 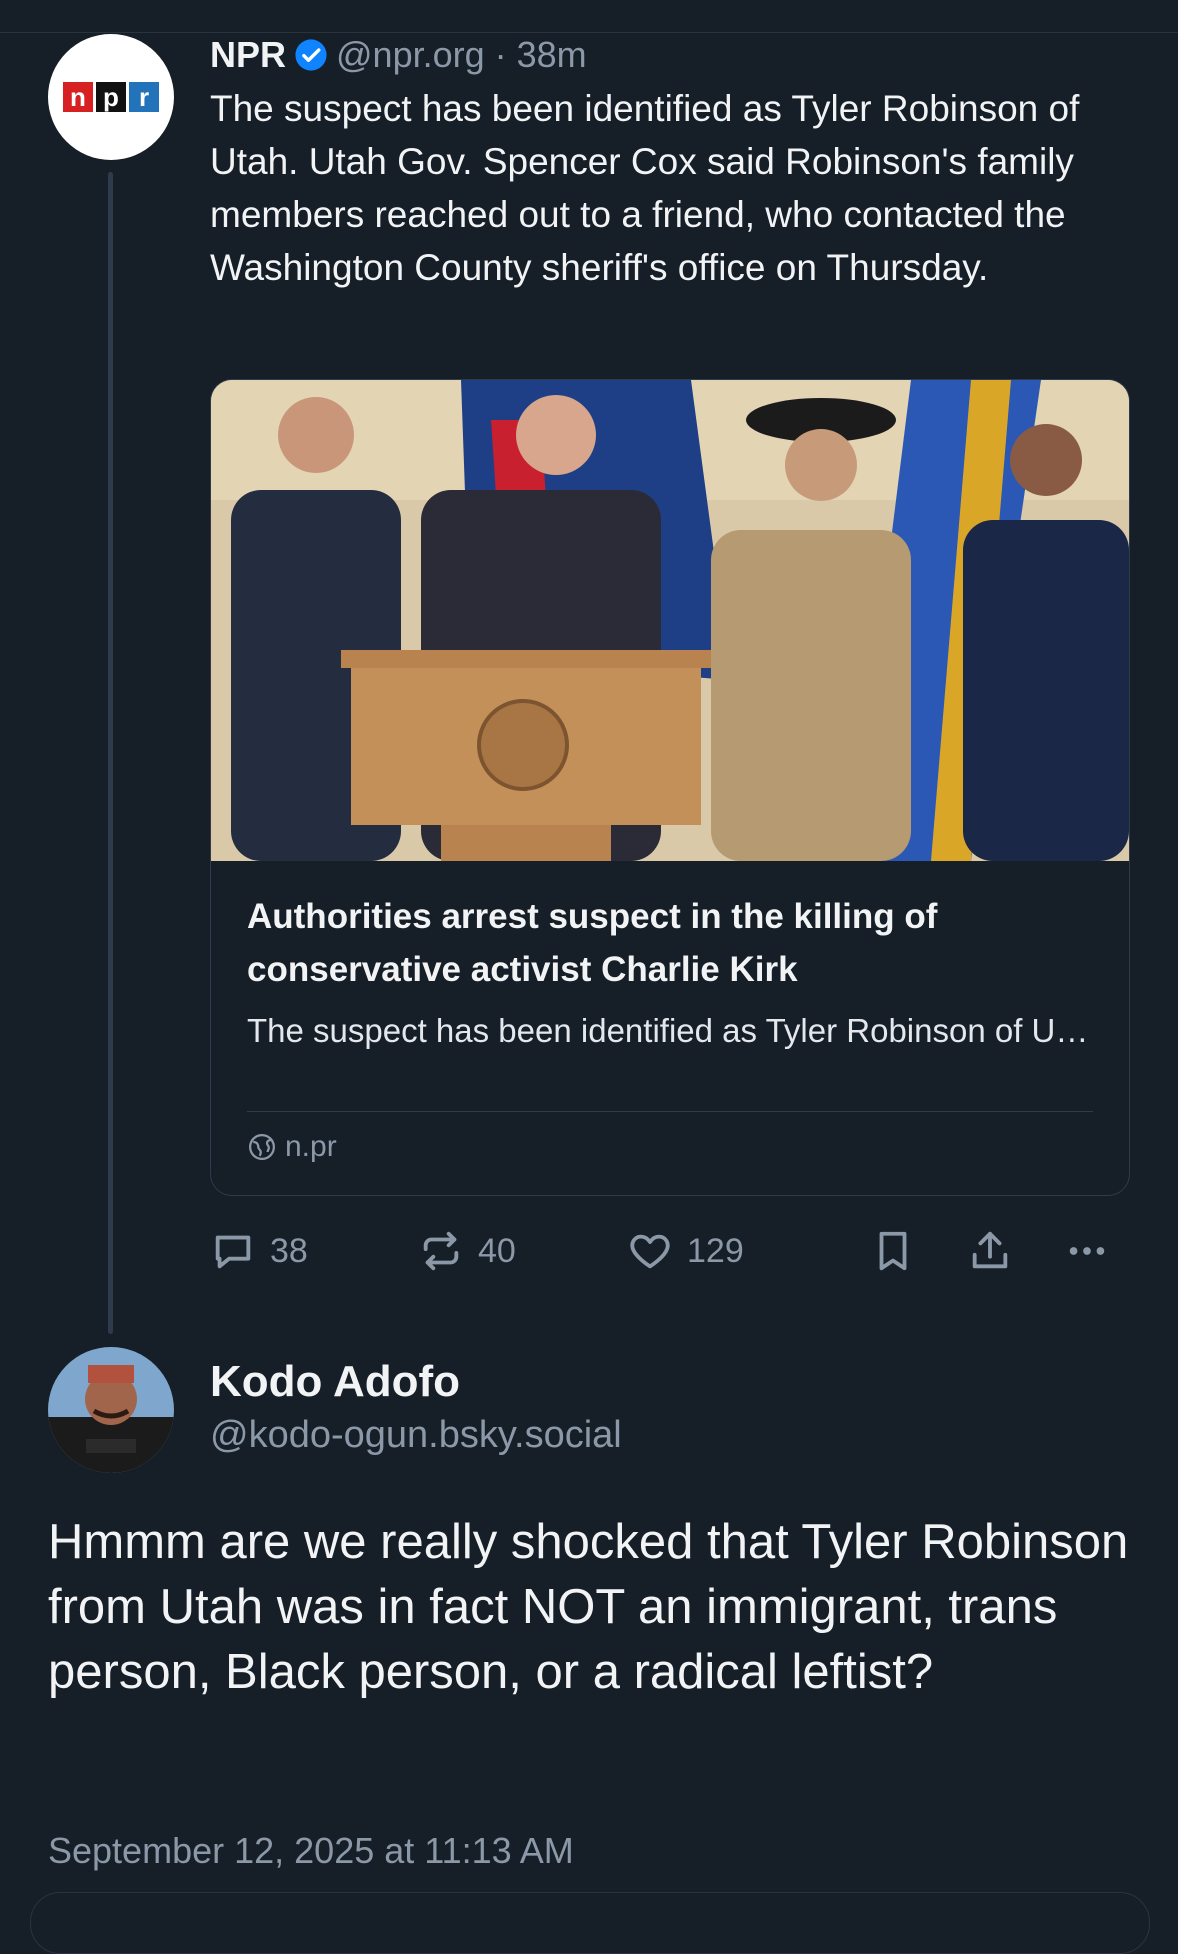 I want to click on like-count: 129, so click(x=715, y=1250).